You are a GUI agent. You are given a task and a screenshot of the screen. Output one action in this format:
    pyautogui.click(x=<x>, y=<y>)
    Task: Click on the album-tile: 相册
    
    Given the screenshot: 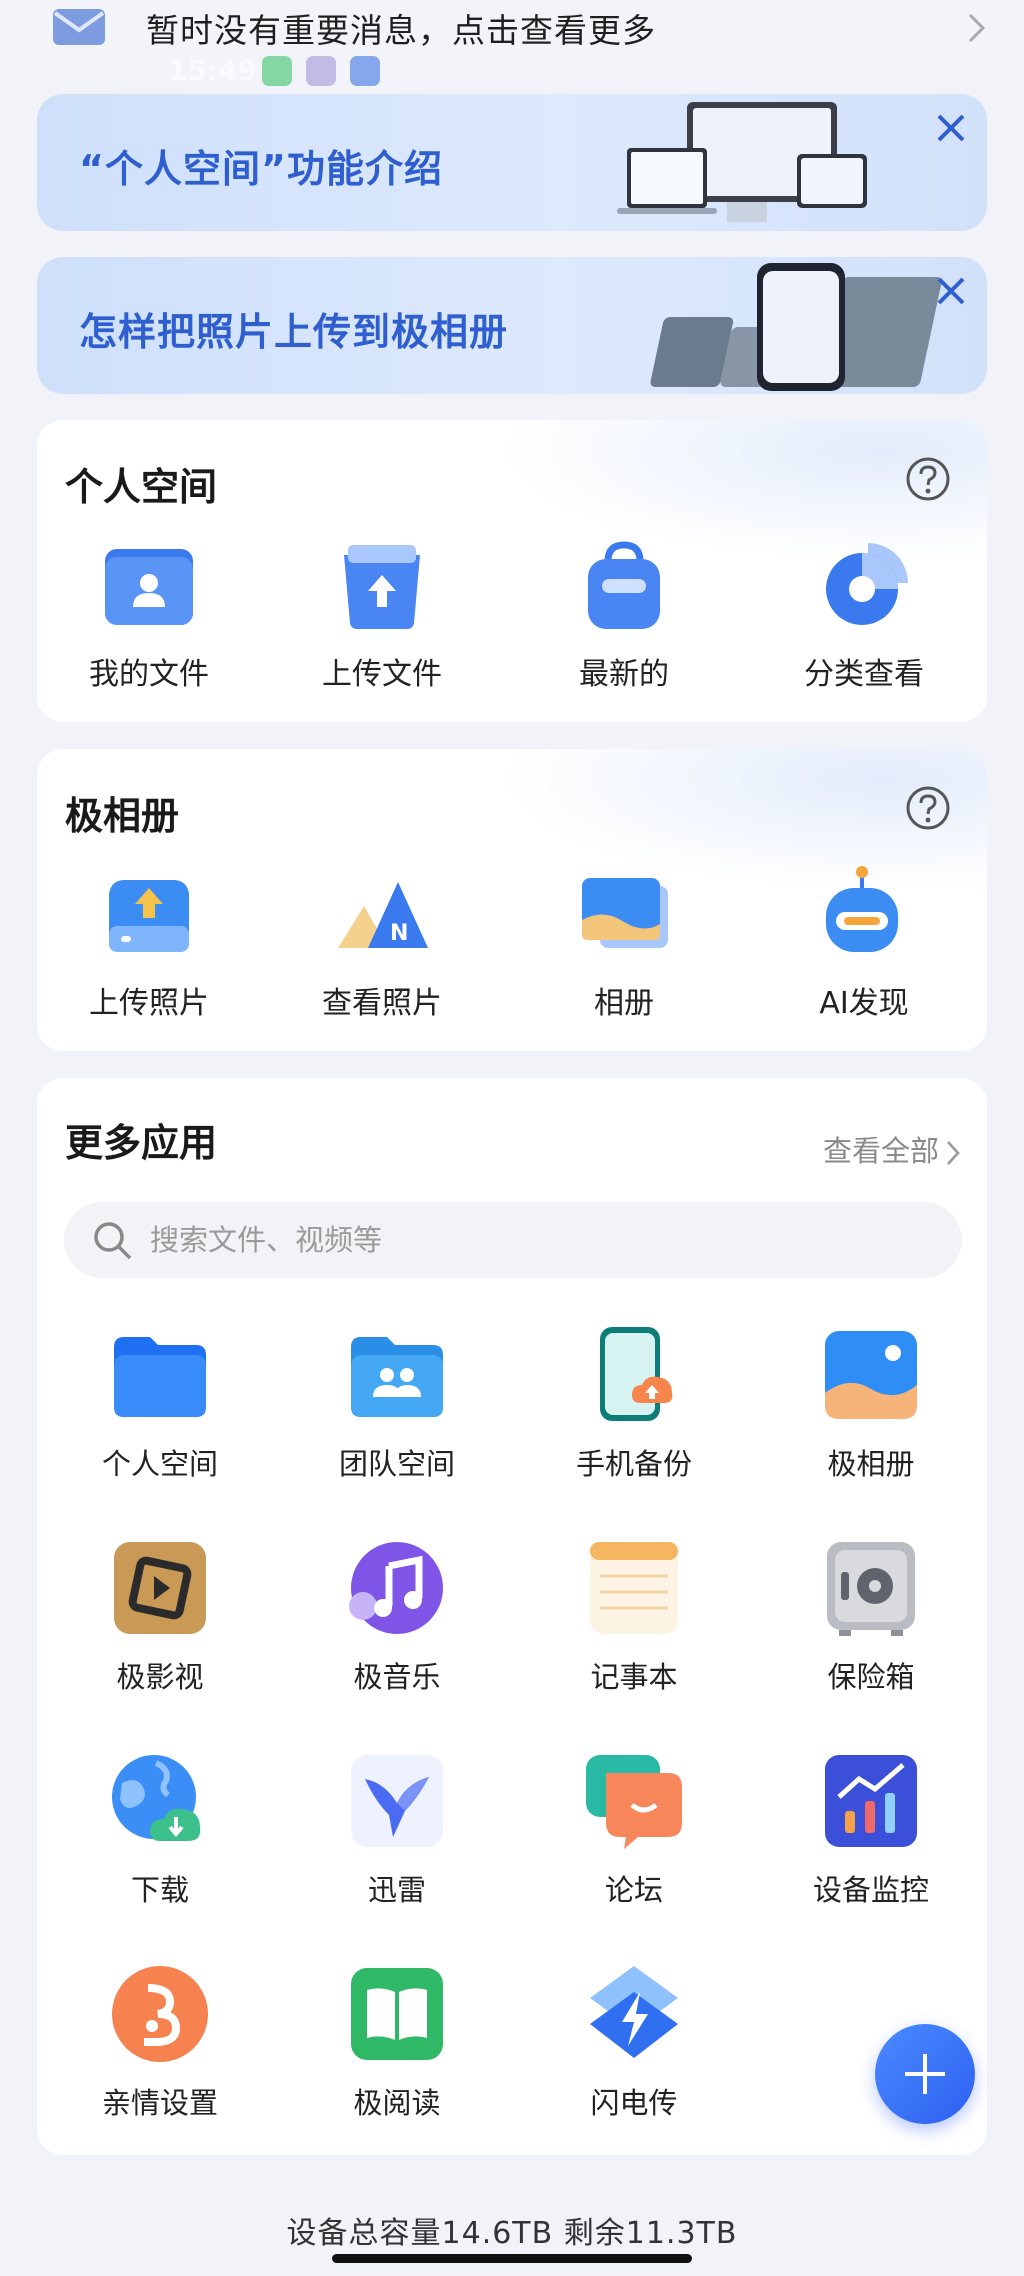 What is the action you would take?
    pyautogui.click(x=624, y=943)
    